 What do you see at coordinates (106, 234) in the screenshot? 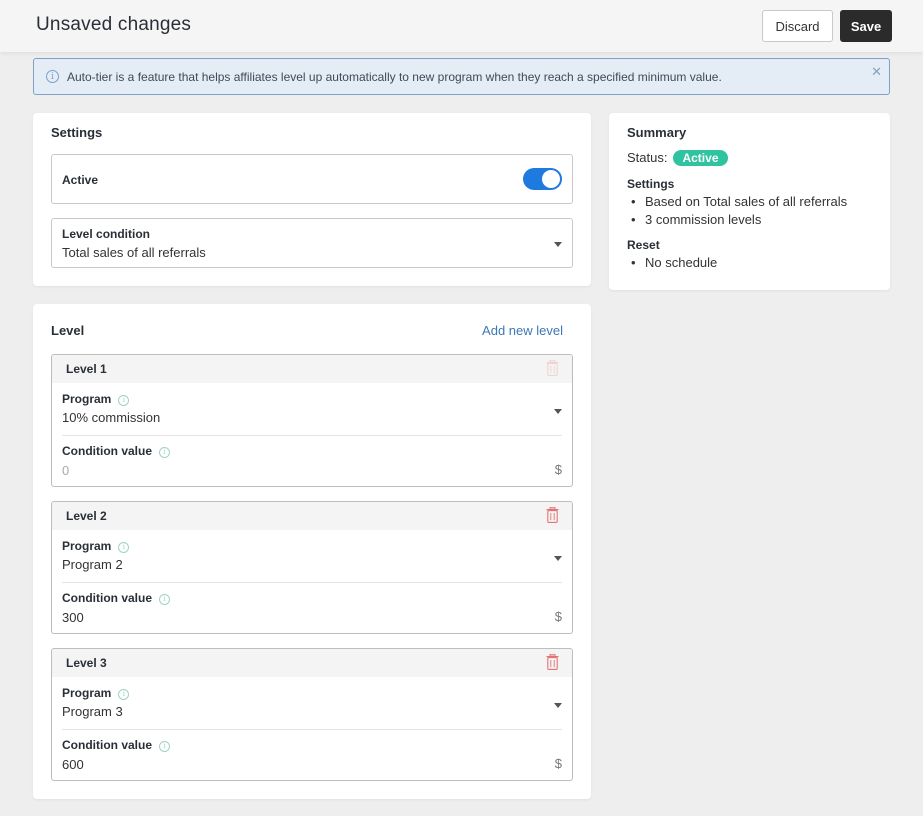
I see `level-condition-label: Level condition` at bounding box center [106, 234].